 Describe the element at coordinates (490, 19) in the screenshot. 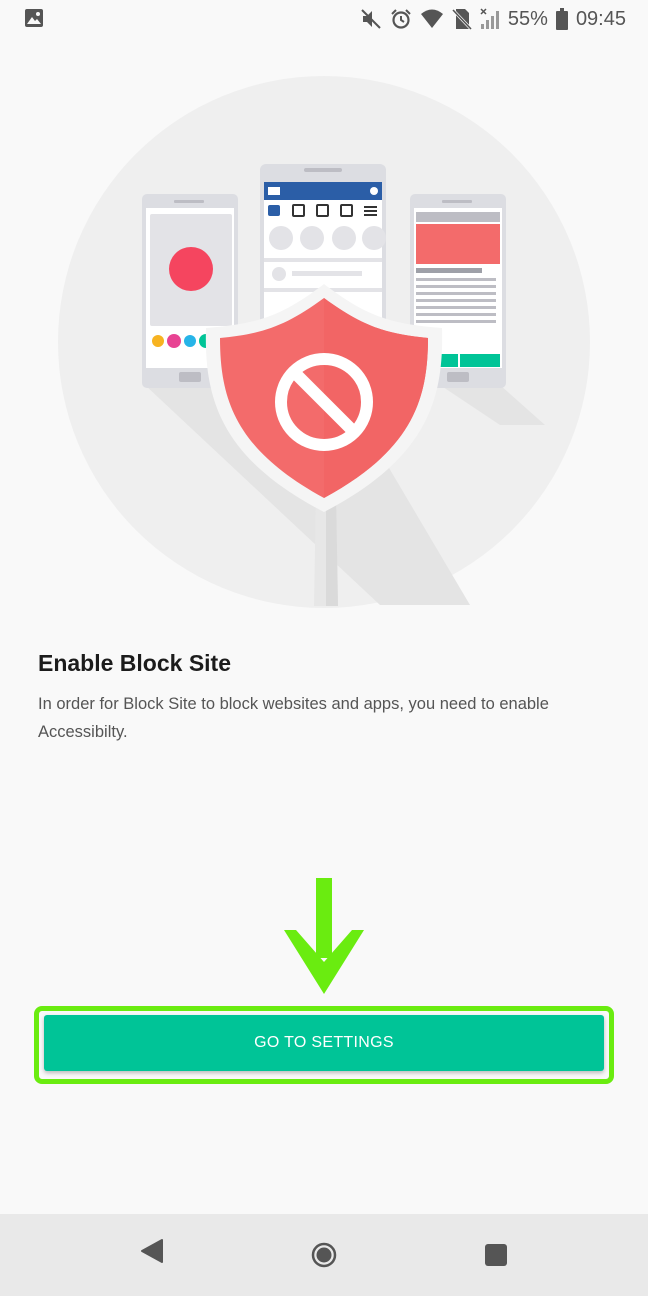

I see `signal-icon` at that location.